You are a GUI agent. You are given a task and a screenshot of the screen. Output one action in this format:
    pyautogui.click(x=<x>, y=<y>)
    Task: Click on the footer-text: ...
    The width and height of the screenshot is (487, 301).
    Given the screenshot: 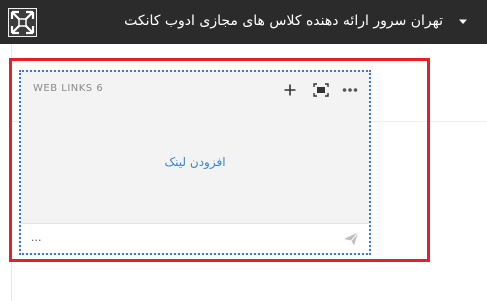 What is the action you would take?
    pyautogui.click(x=36, y=237)
    